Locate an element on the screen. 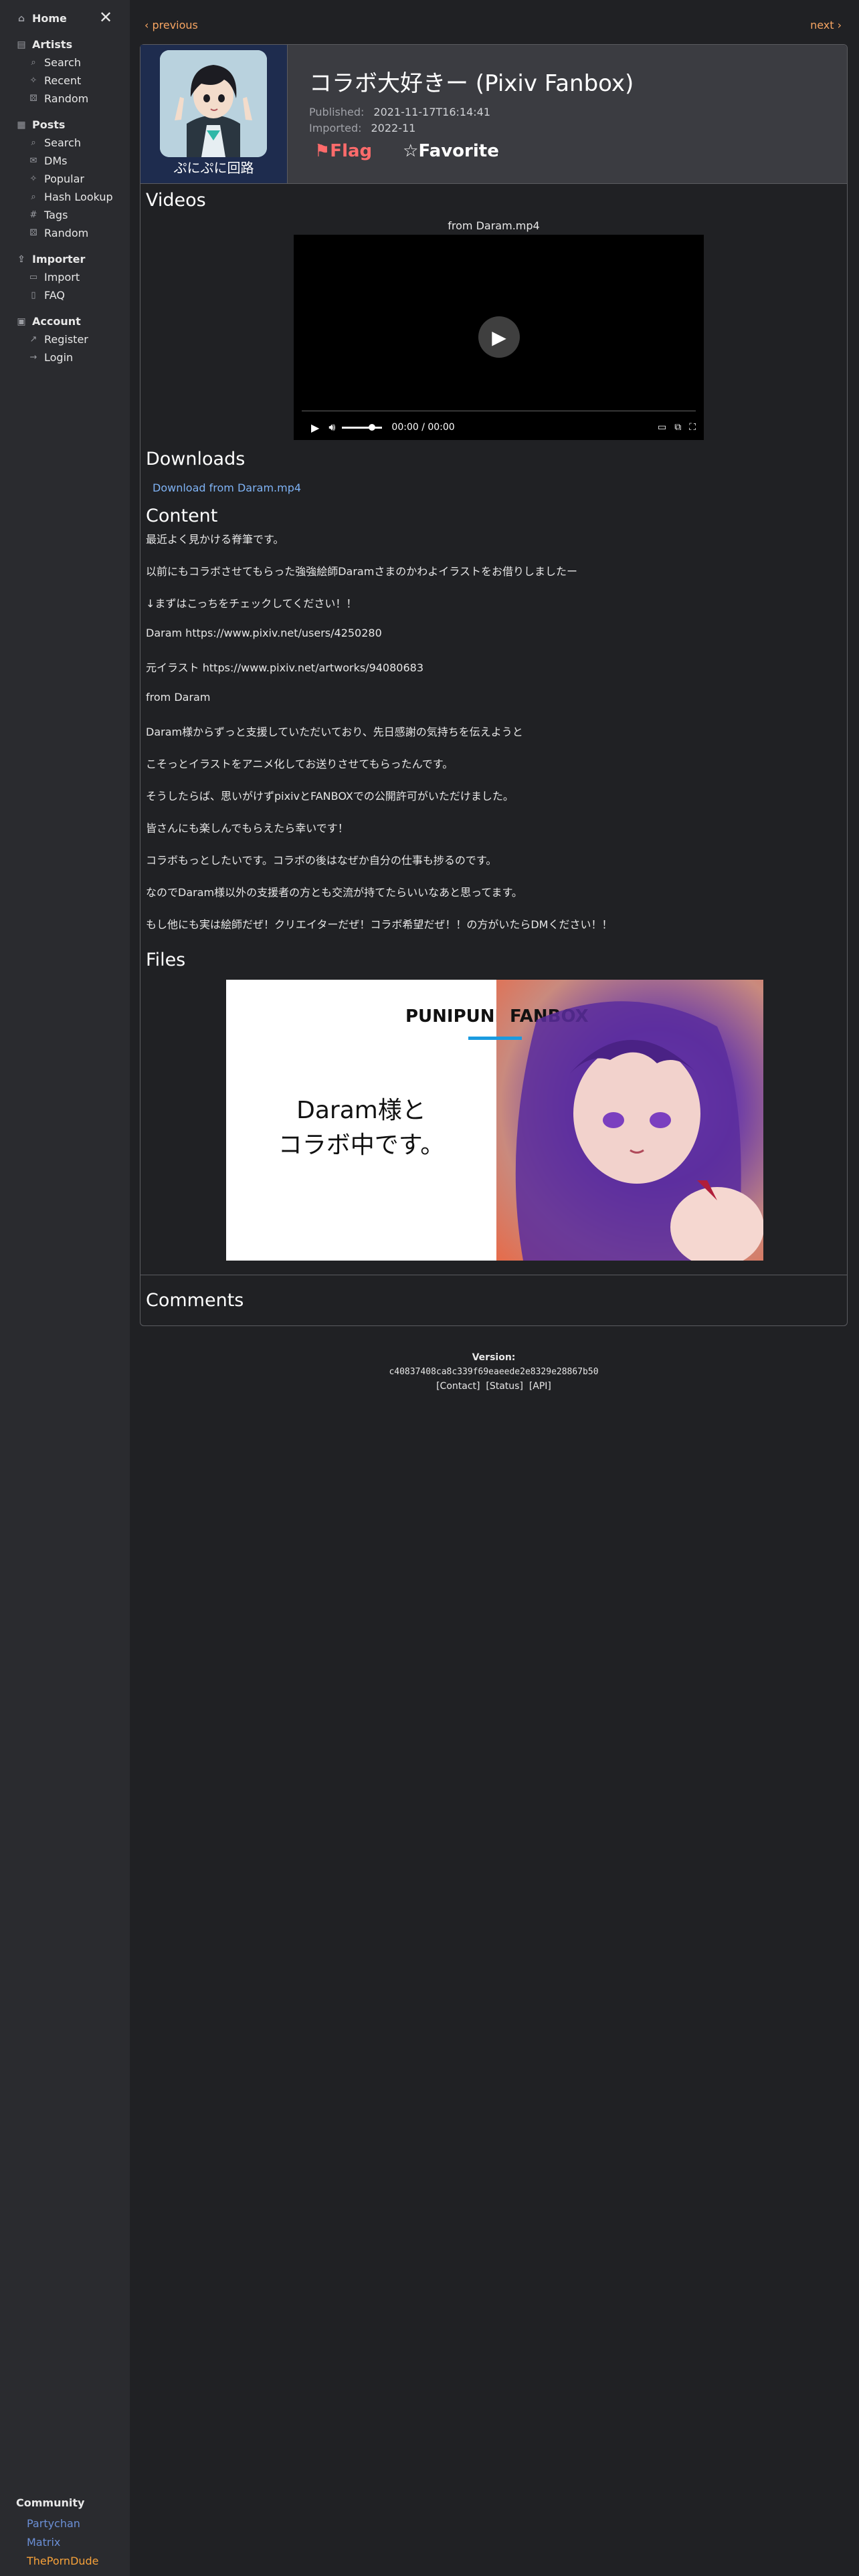  artists-icon: ▤ is located at coordinates (21, 44).